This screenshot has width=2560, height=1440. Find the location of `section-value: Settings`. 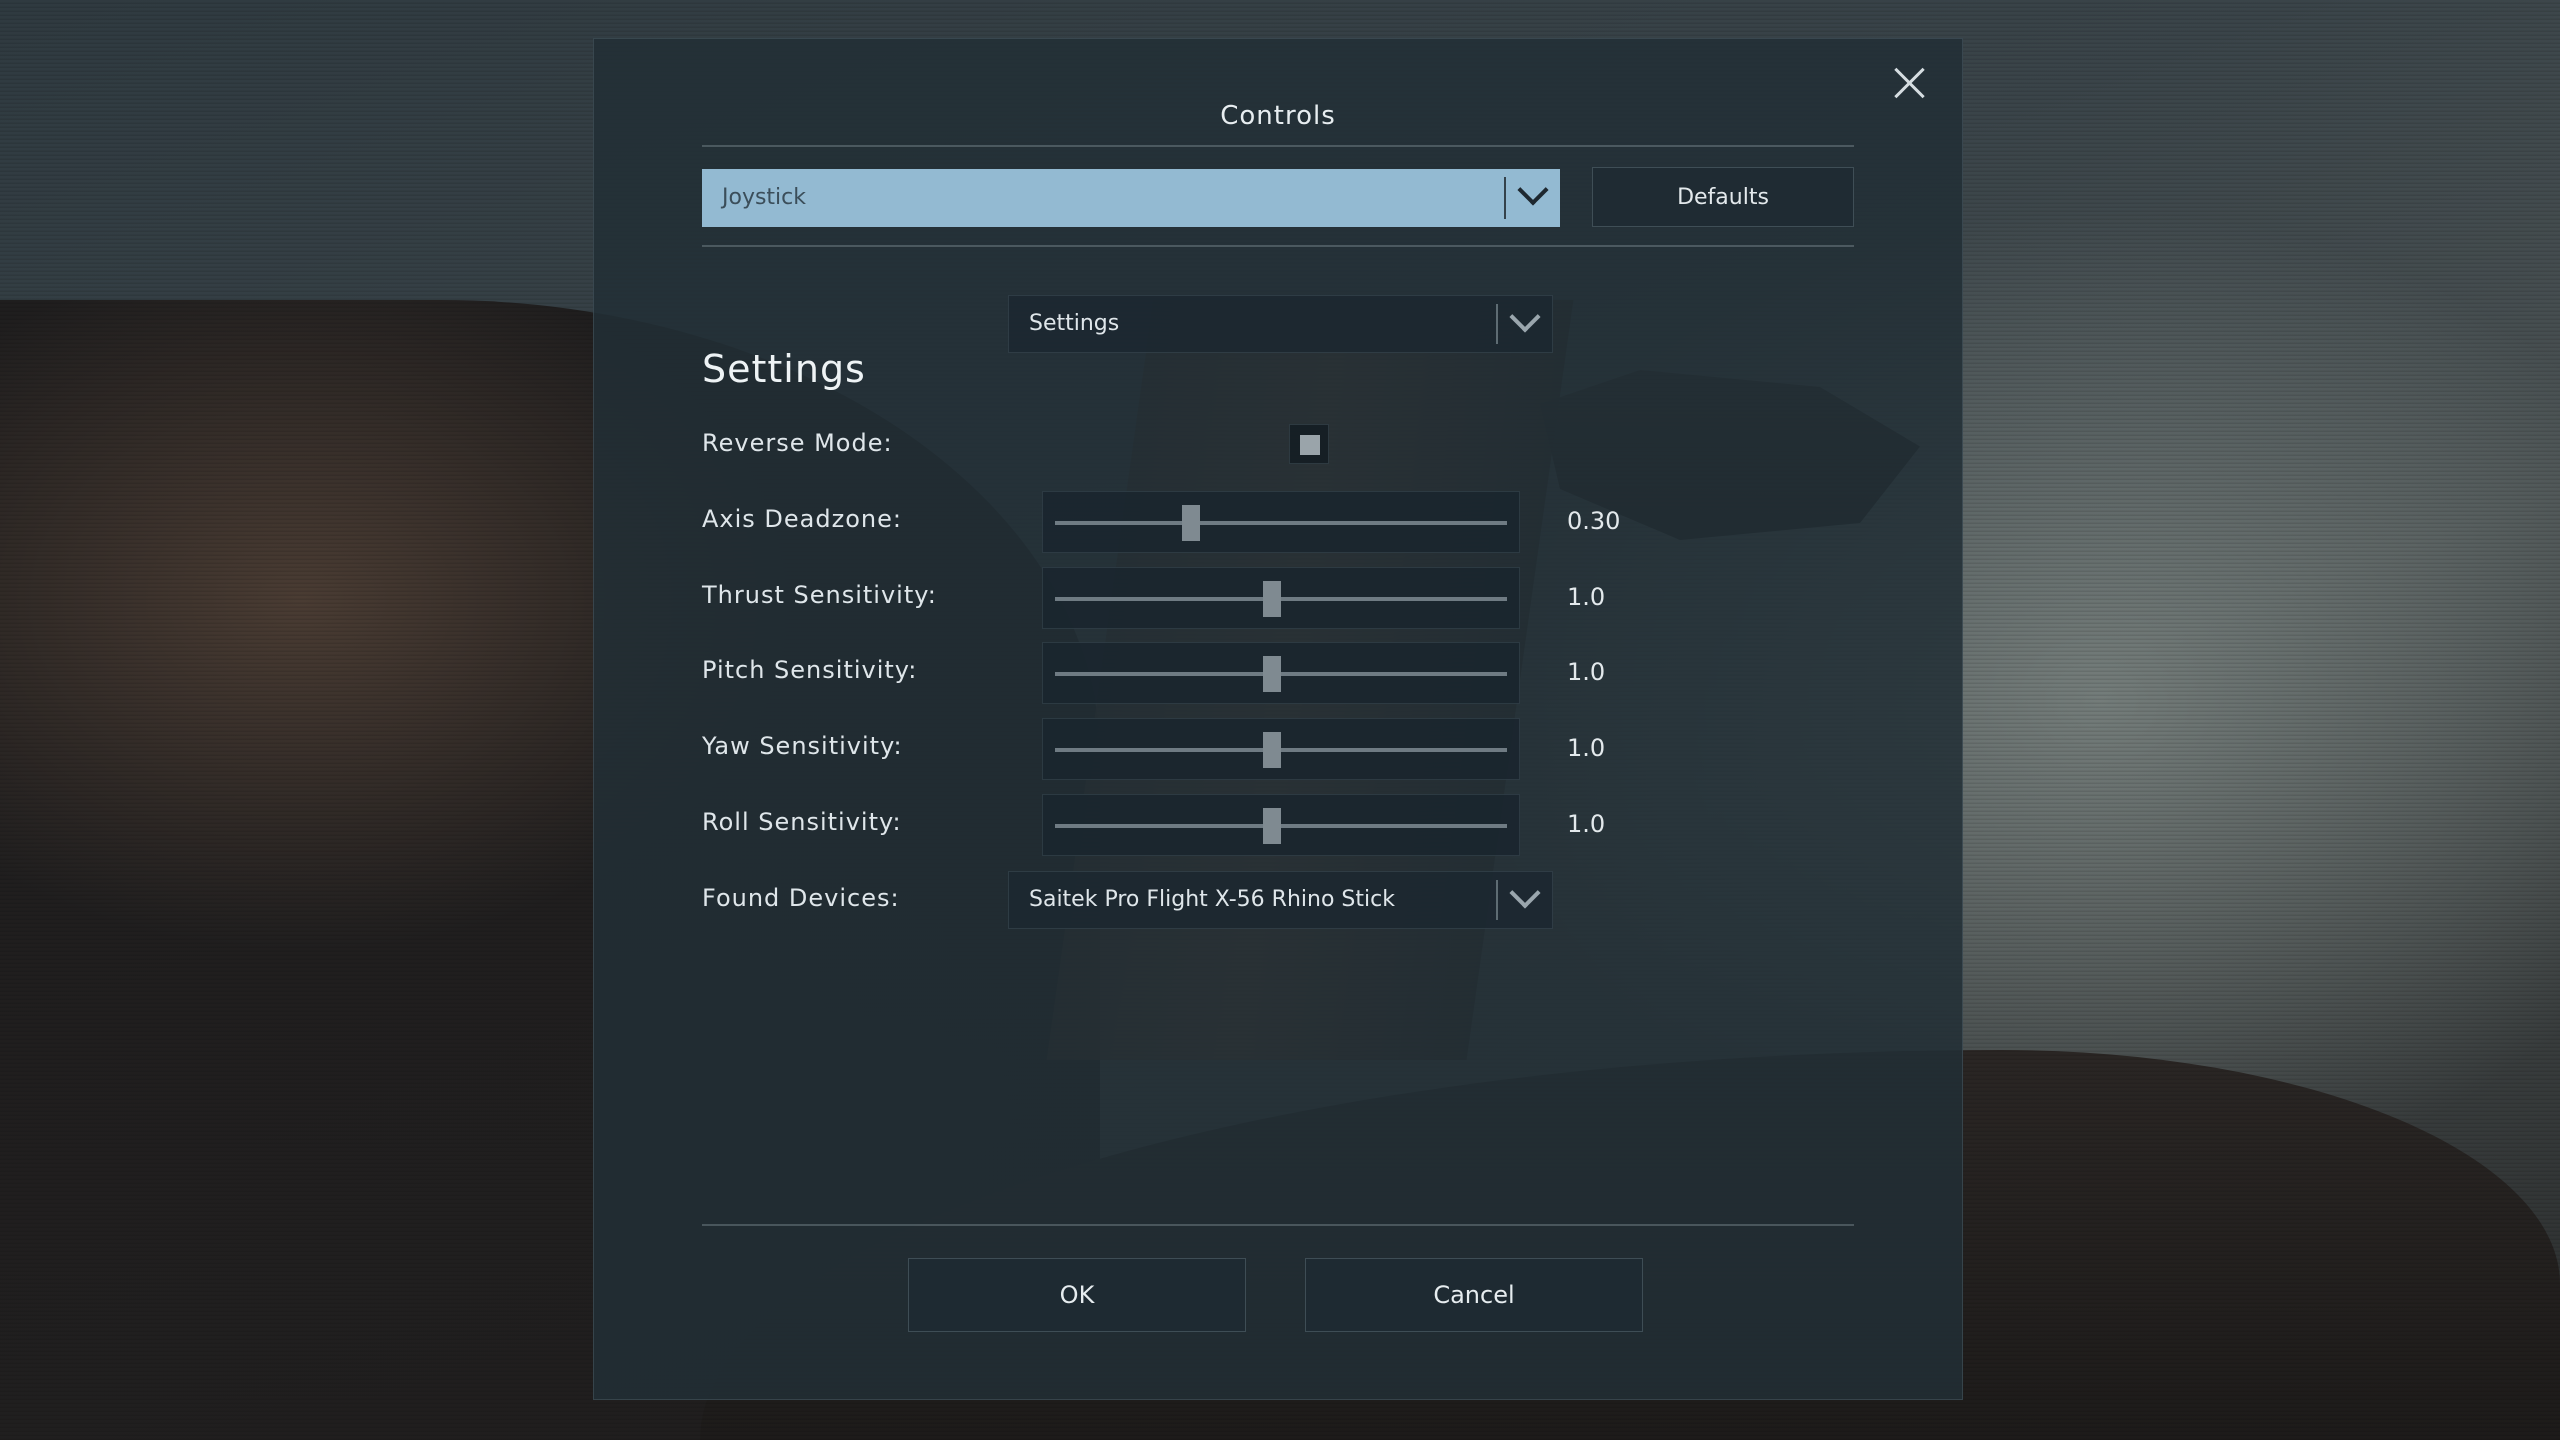

section-value: Settings is located at coordinates (1074, 323).